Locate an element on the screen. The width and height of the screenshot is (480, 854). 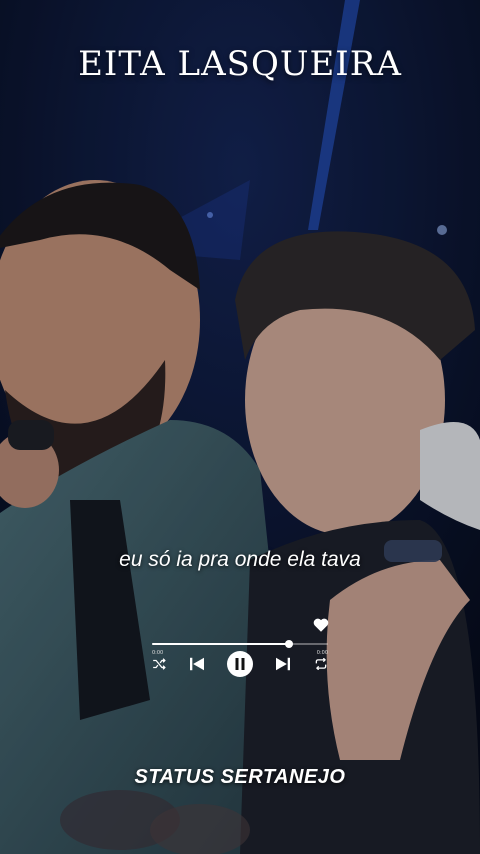
song-title: EITA LASQUEIRA is located at coordinates (240, 64).